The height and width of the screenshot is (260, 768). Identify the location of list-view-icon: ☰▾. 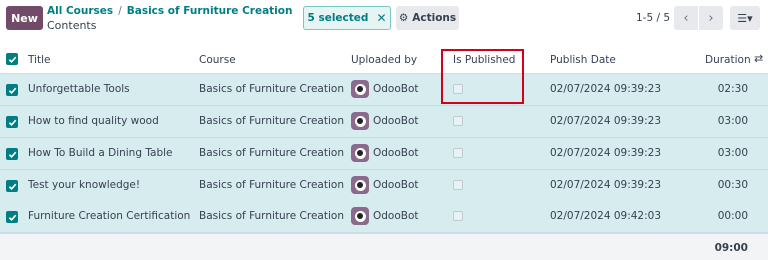
(745, 18).